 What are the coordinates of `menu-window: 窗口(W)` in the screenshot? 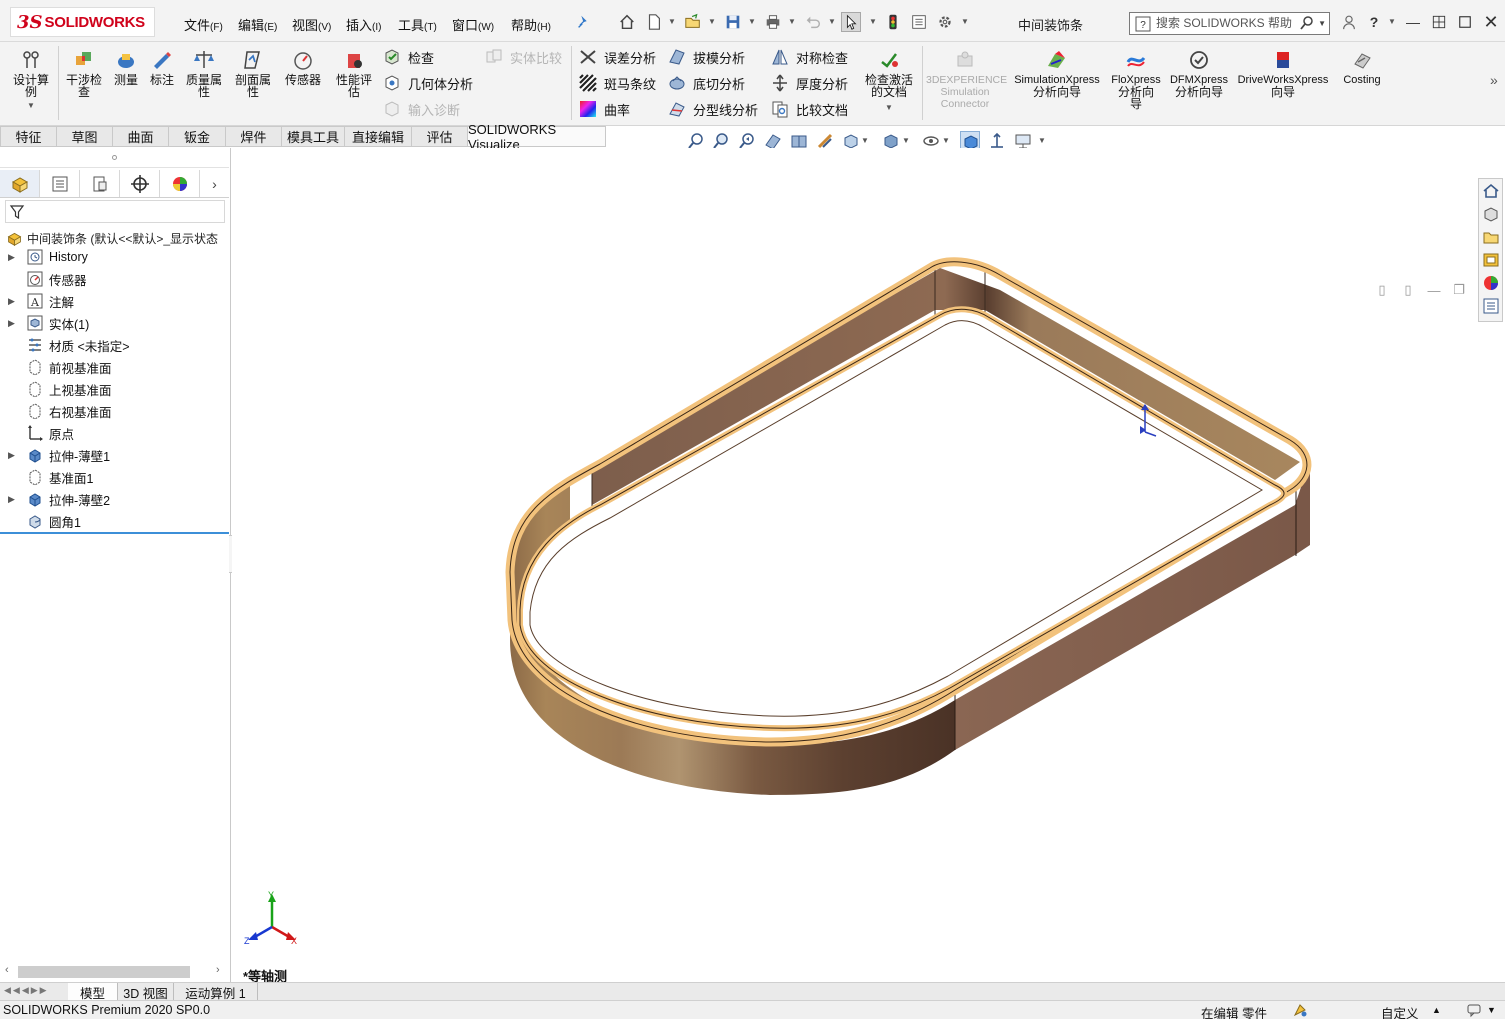 It's located at (473, 24).